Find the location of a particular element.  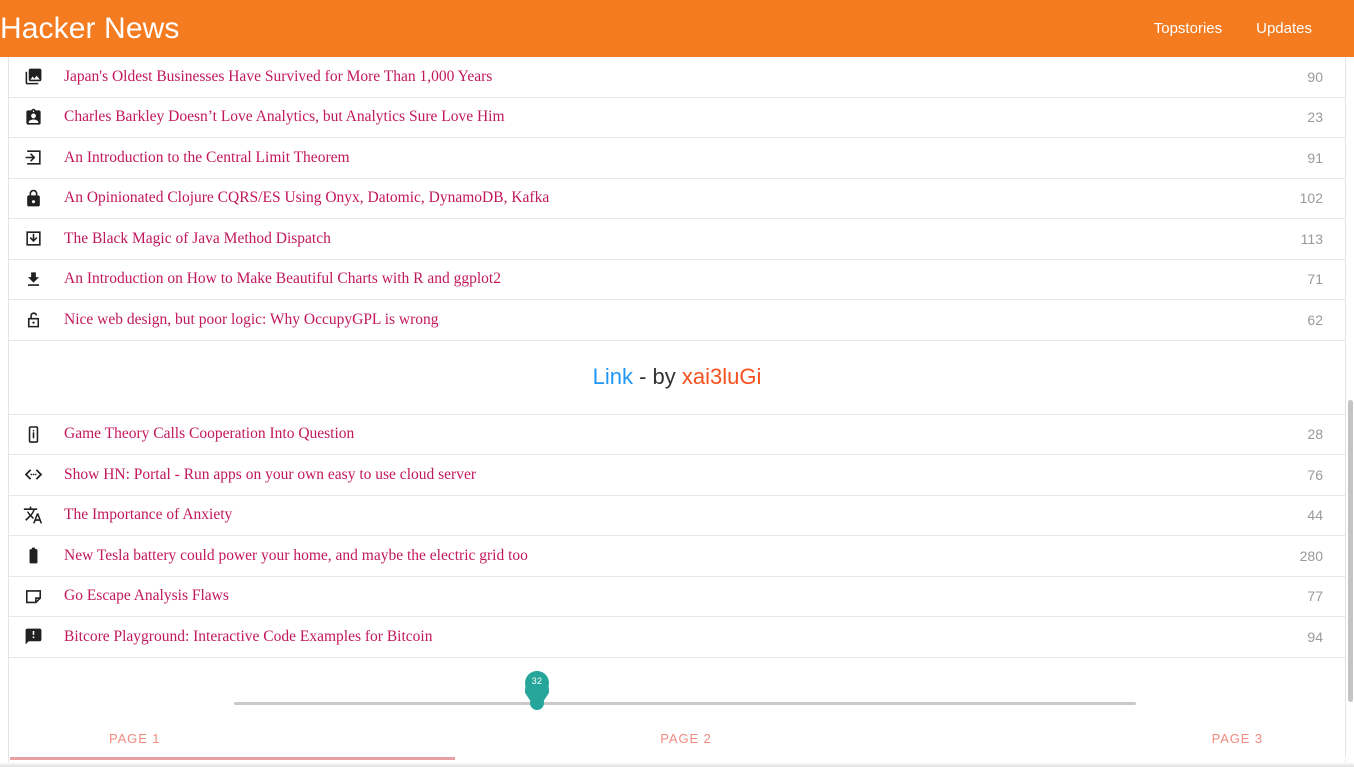

login-arrow-icon is located at coordinates (33, 157).